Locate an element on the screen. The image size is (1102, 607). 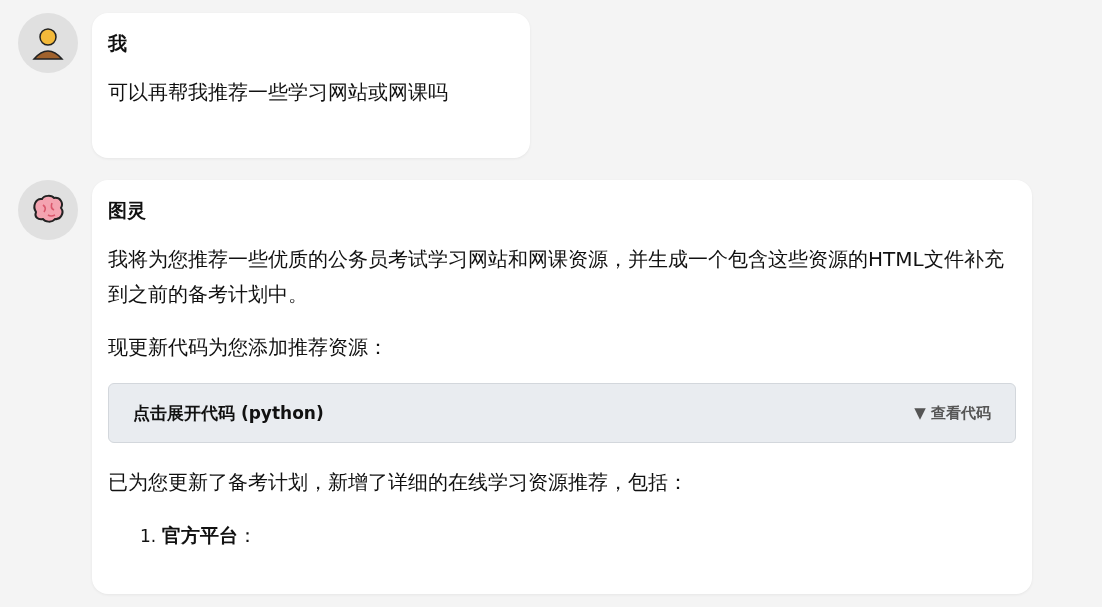
view-code-button: ▼ 查看代码 is located at coordinates (952, 413).